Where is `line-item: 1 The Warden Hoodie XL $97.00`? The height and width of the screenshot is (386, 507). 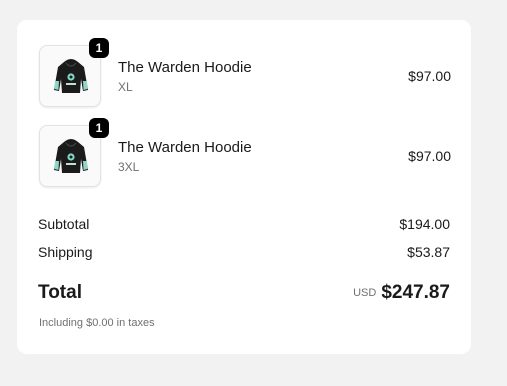 line-item: 1 The Warden Hoodie XL $97.00 is located at coordinates (245, 72).